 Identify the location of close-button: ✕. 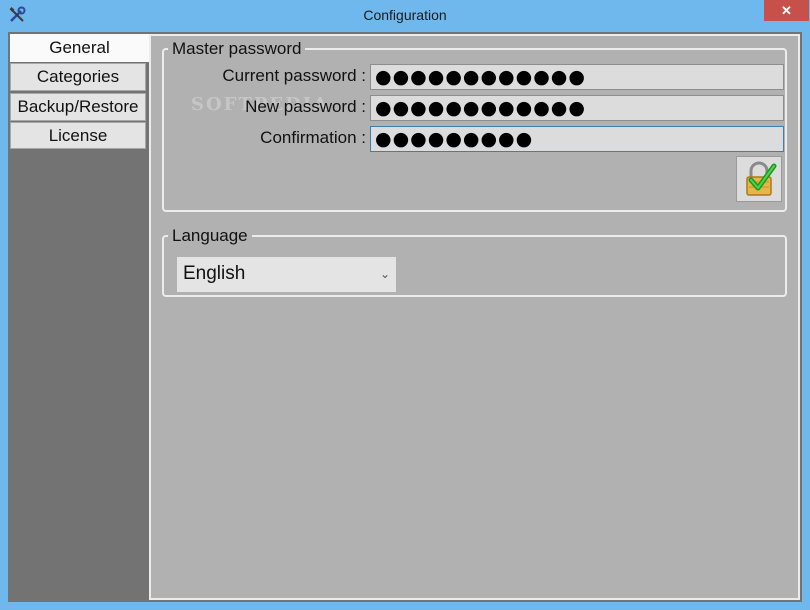
(786, 10).